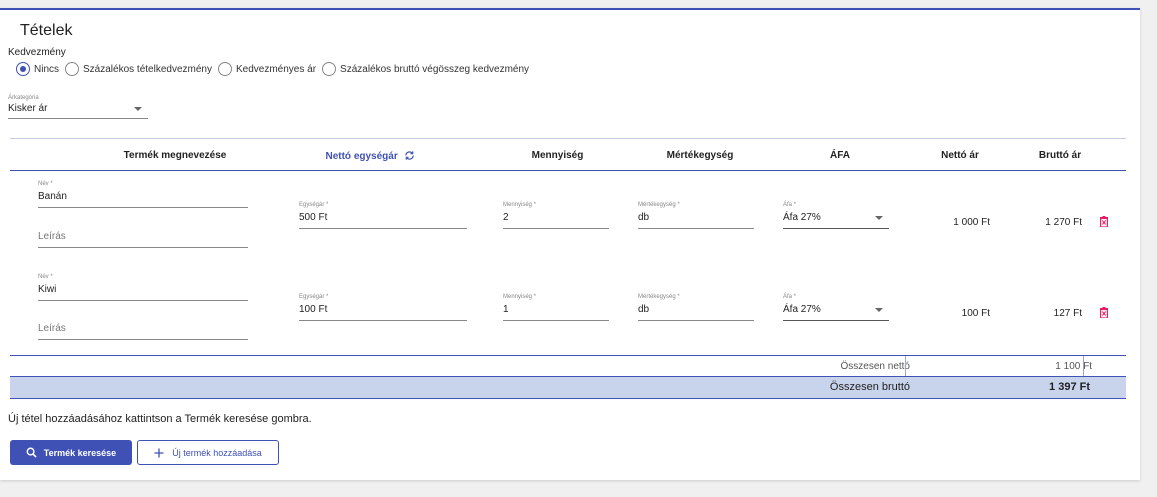  I want to click on radio-label: Kedvezményes ár, so click(276, 69).